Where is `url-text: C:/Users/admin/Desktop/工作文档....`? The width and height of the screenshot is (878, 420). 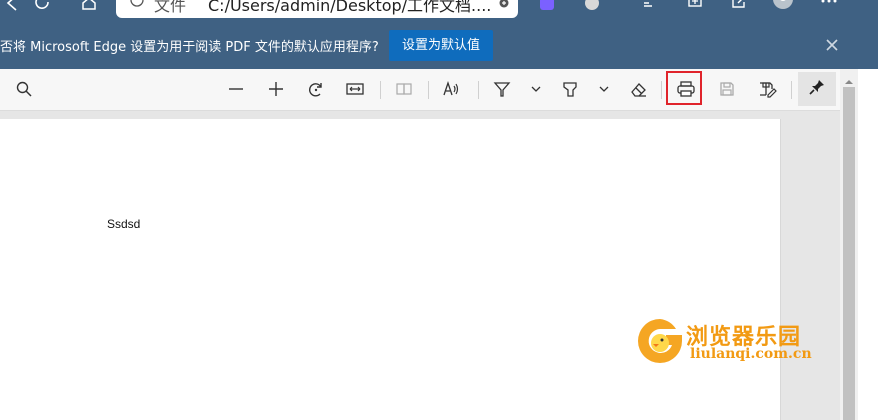
url-text: C:/Users/admin/Desktop/工作文档.... is located at coordinates (349, 8).